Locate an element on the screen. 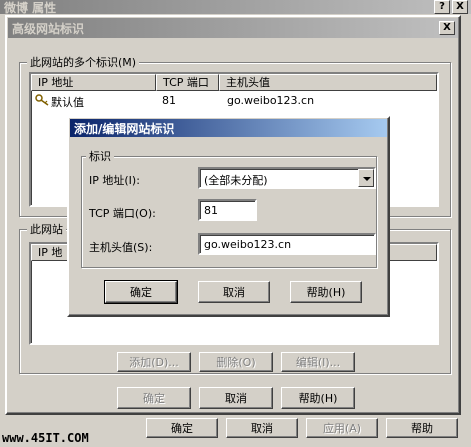 This screenshot has height=447, width=471. outer-title-bar: 微博 属性 is located at coordinates (235, 7).